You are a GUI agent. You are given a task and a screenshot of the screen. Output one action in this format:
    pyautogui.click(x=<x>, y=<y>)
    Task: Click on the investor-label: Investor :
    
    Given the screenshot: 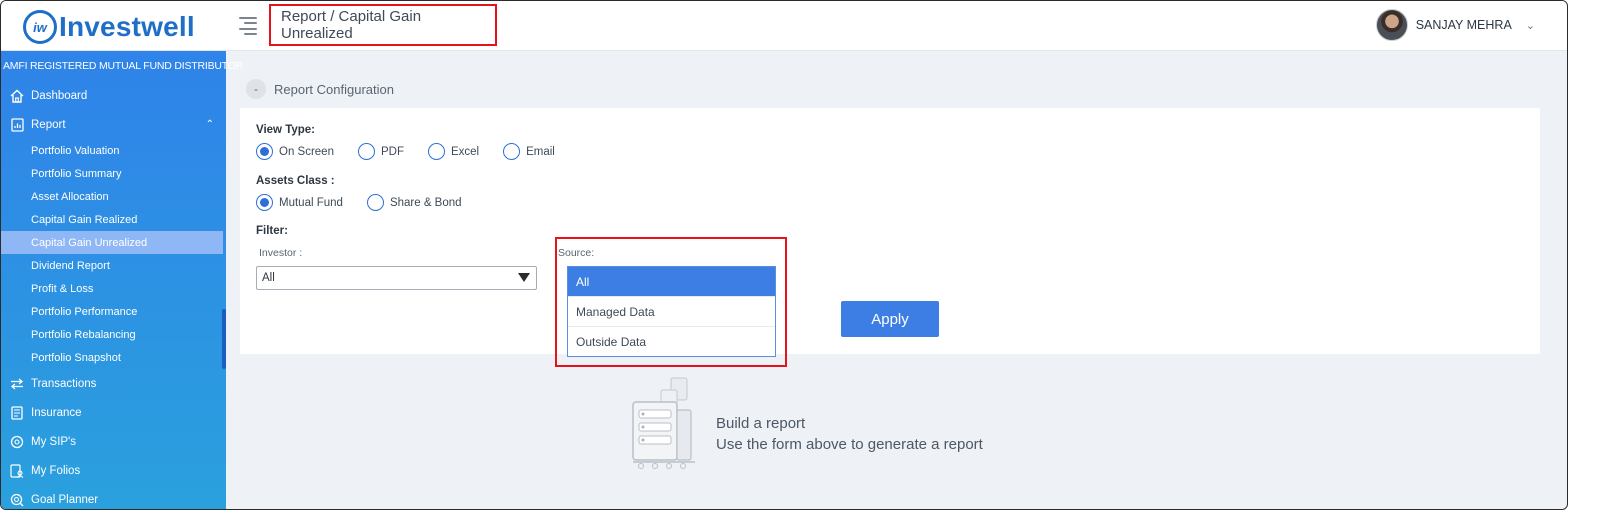 What is the action you would take?
    pyautogui.click(x=281, y=253)
    